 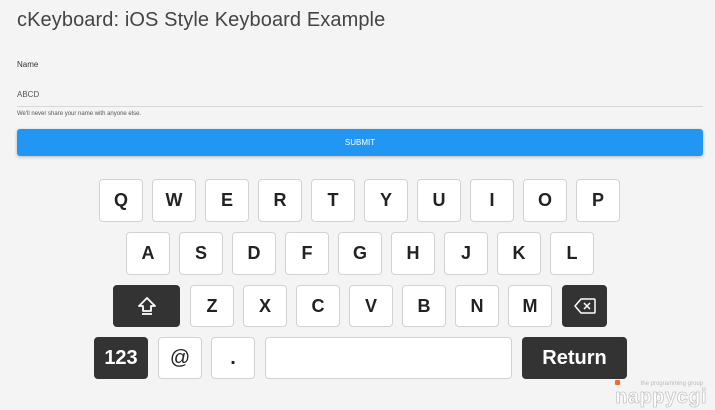 What do you see at coordinates (371, 306) in the screenshot?
I see `key-v: V` at bounding box center [371, 306].